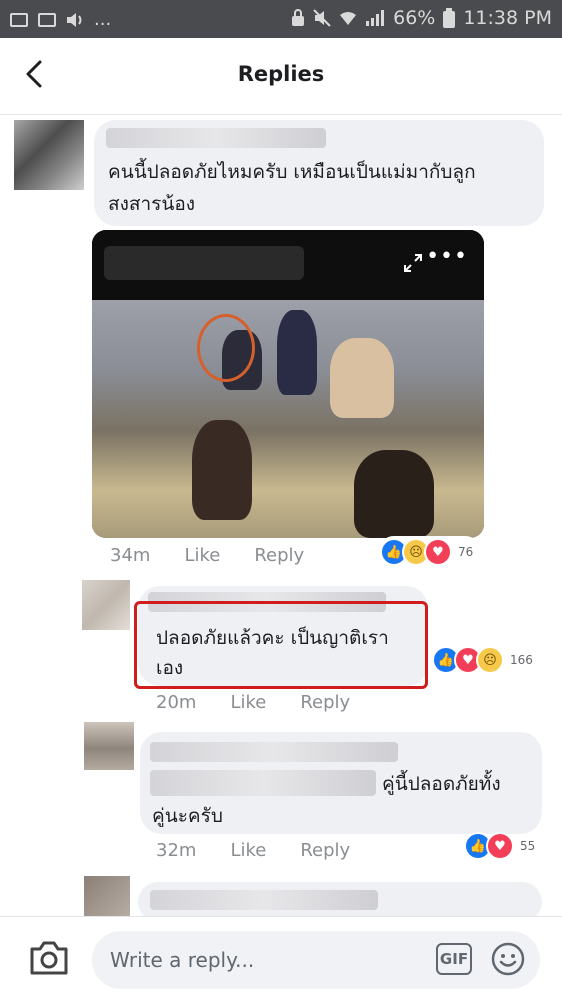 Image resolution: width=562 pixels, height=1001 pixels. I want to click on lock-icon, so click(298, 17).